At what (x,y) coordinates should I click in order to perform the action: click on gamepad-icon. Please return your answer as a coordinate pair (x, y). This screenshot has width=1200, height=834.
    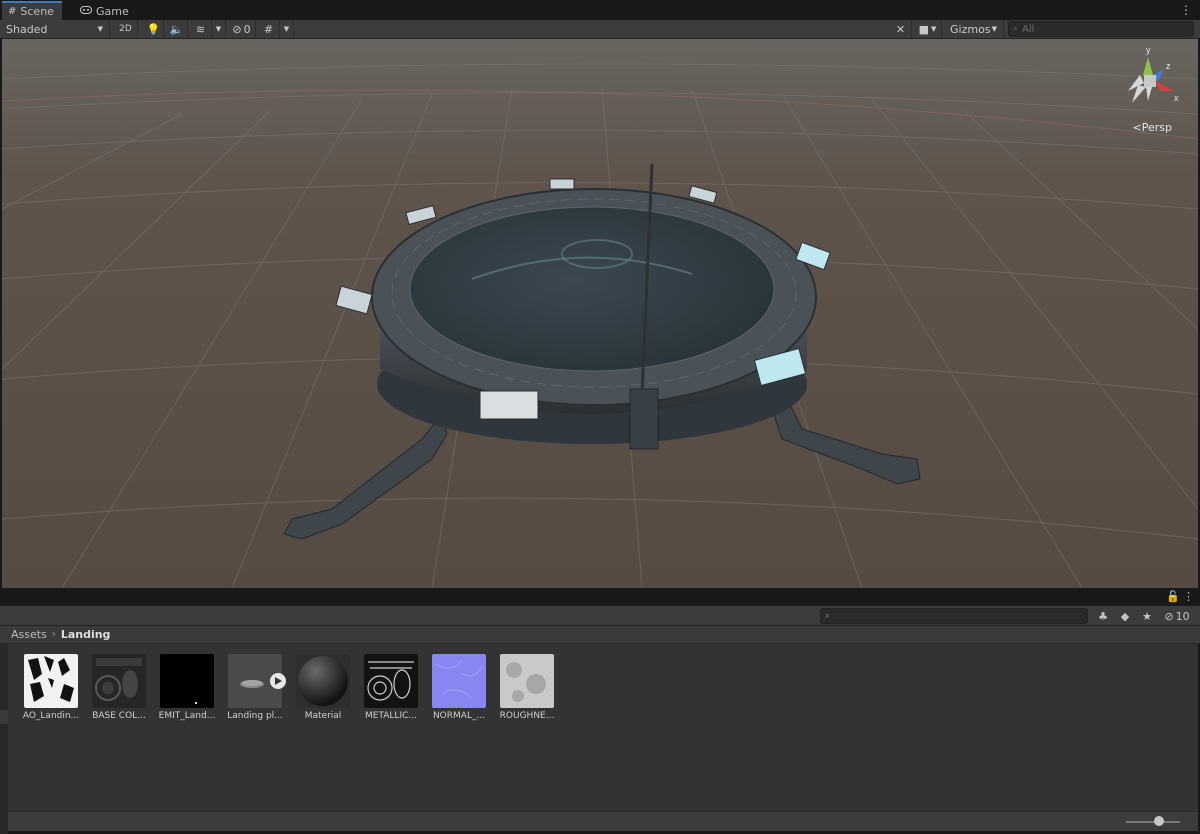
    Looking at the image, I should click on (86, 11).